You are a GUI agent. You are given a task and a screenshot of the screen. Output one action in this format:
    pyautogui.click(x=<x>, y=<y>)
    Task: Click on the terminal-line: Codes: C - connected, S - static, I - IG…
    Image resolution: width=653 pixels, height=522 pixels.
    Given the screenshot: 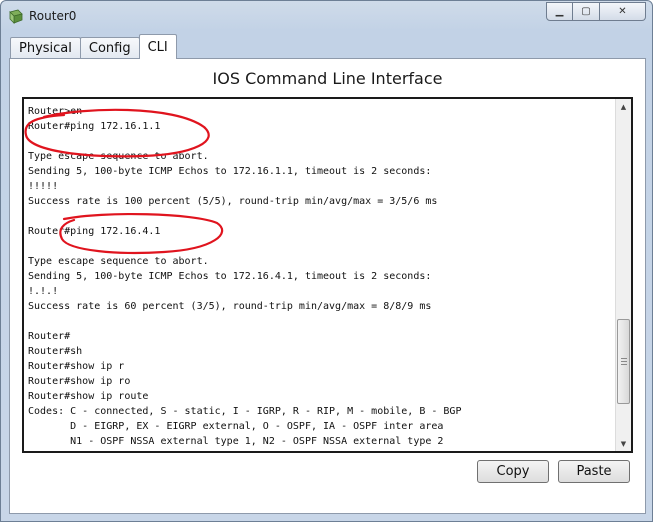 What is the action you would take?
    pyautogui.click(x=245, y=411)
    